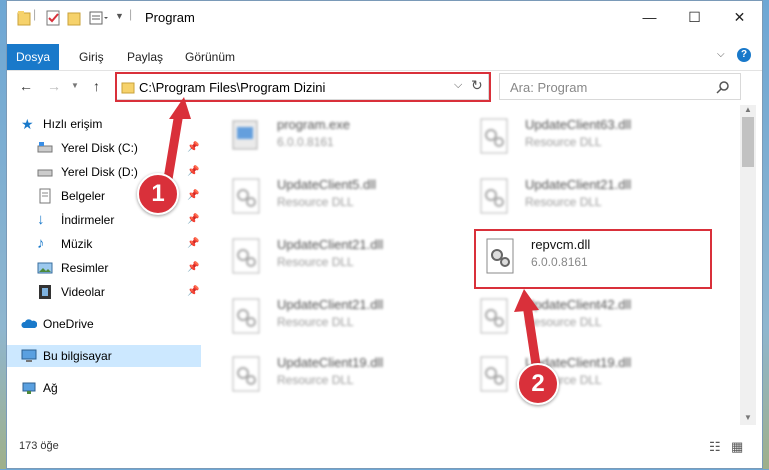 Image resolution: width=769 pixels, height=470 pixels. What do you see at coordinates (104, 324) in the screenshot?
I see `sidebar-item-onedrive: OneDrive` at bounding box center [104, 324].